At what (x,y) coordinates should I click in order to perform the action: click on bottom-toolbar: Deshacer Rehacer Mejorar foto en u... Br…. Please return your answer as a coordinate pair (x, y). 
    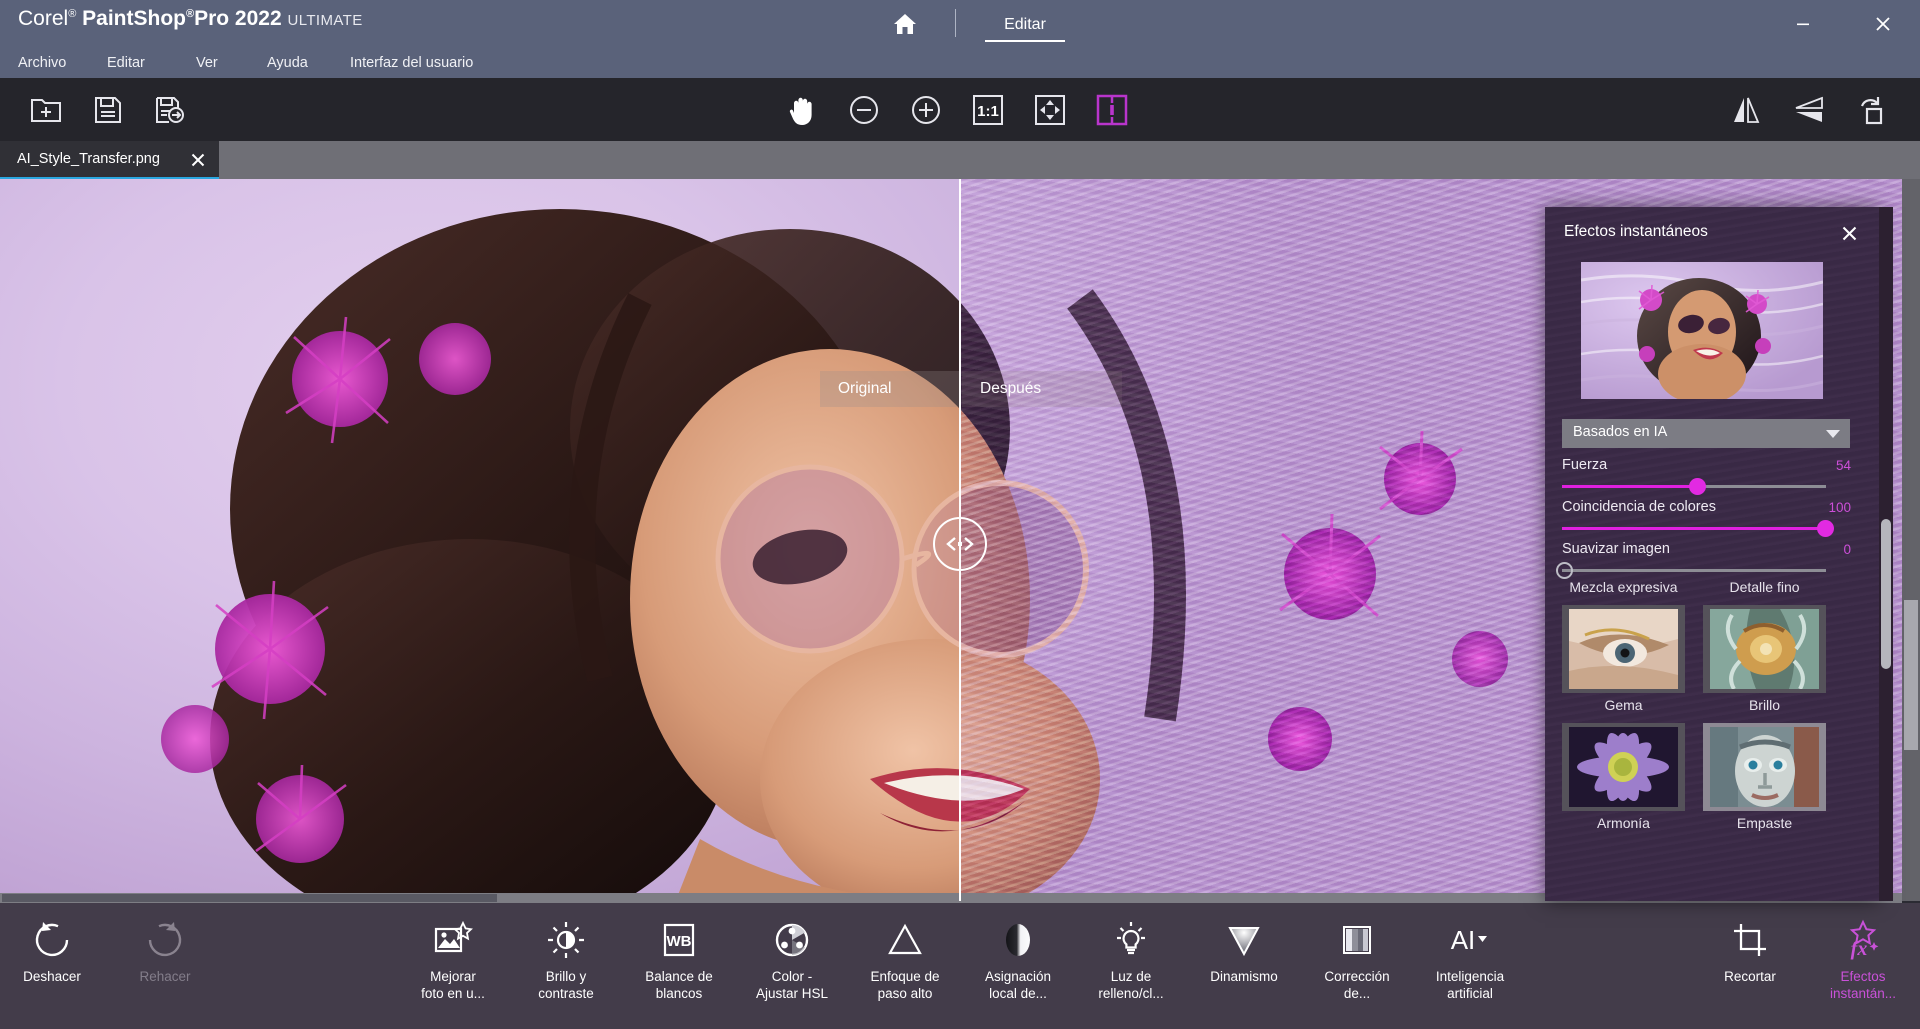
    Looking at the image, I should click on (960, 966).